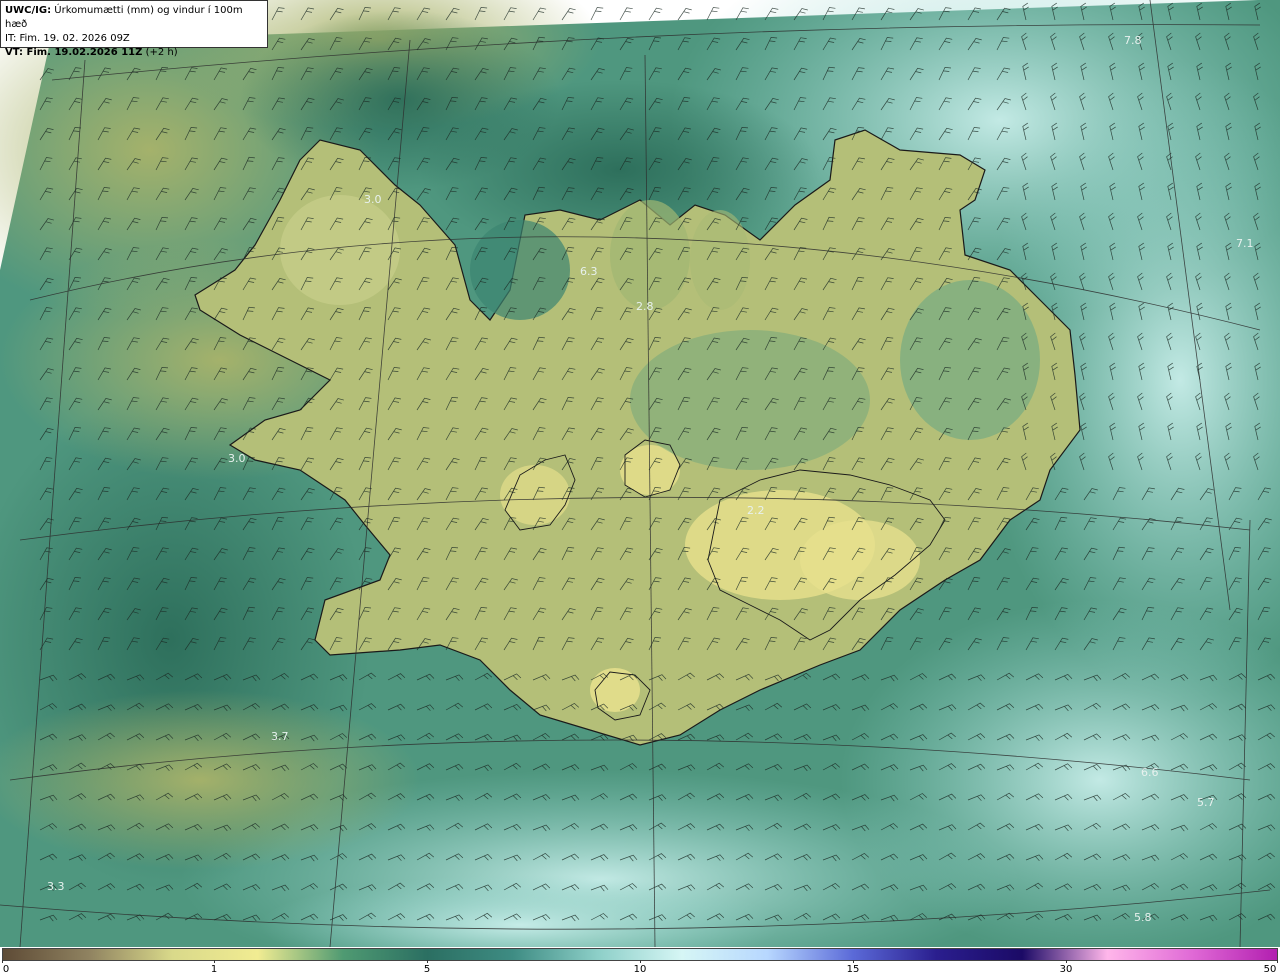 The height and width of the screenshot is (978, 1280). What do you see at coordinates (427, 969) in the screenshot?
I see `colorbar-tick: 5` at bounding box center [427, 969].